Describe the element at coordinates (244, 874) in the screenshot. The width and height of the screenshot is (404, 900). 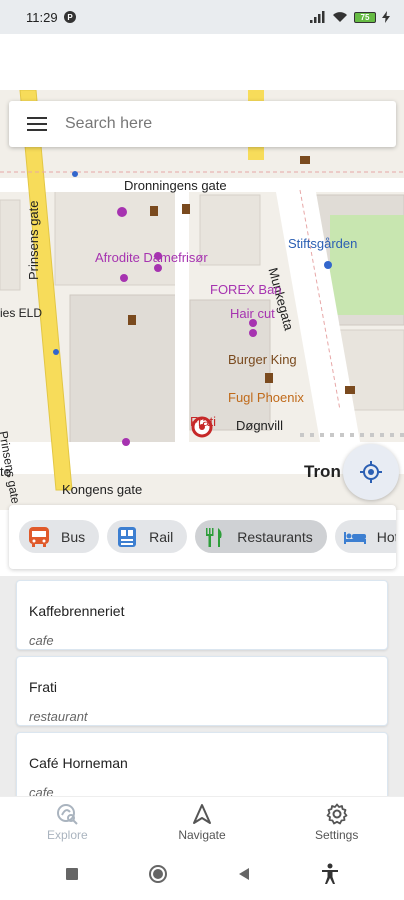
I see `back-icon` at that location.